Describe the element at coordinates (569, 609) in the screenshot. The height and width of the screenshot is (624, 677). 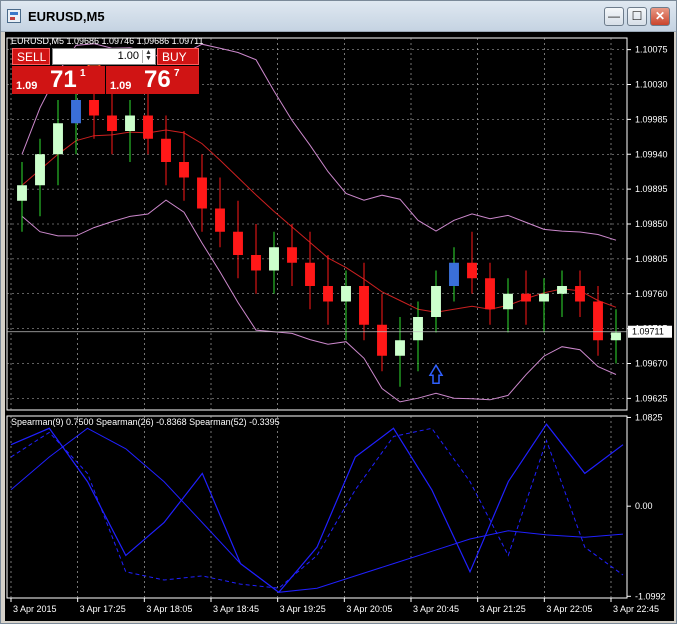
I see `time-tick-label: 3 Apr 22:05` at that location.